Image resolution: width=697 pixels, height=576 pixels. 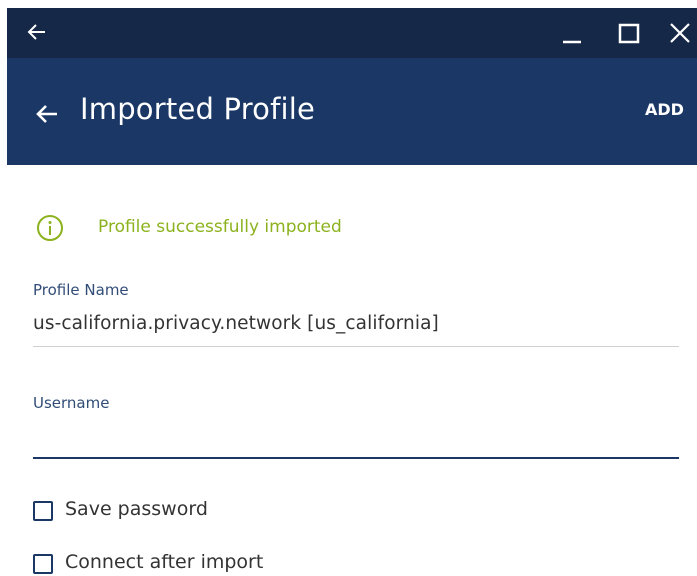 I want to click on status-message: Profile successfully imported, so click(x=220, y=227).